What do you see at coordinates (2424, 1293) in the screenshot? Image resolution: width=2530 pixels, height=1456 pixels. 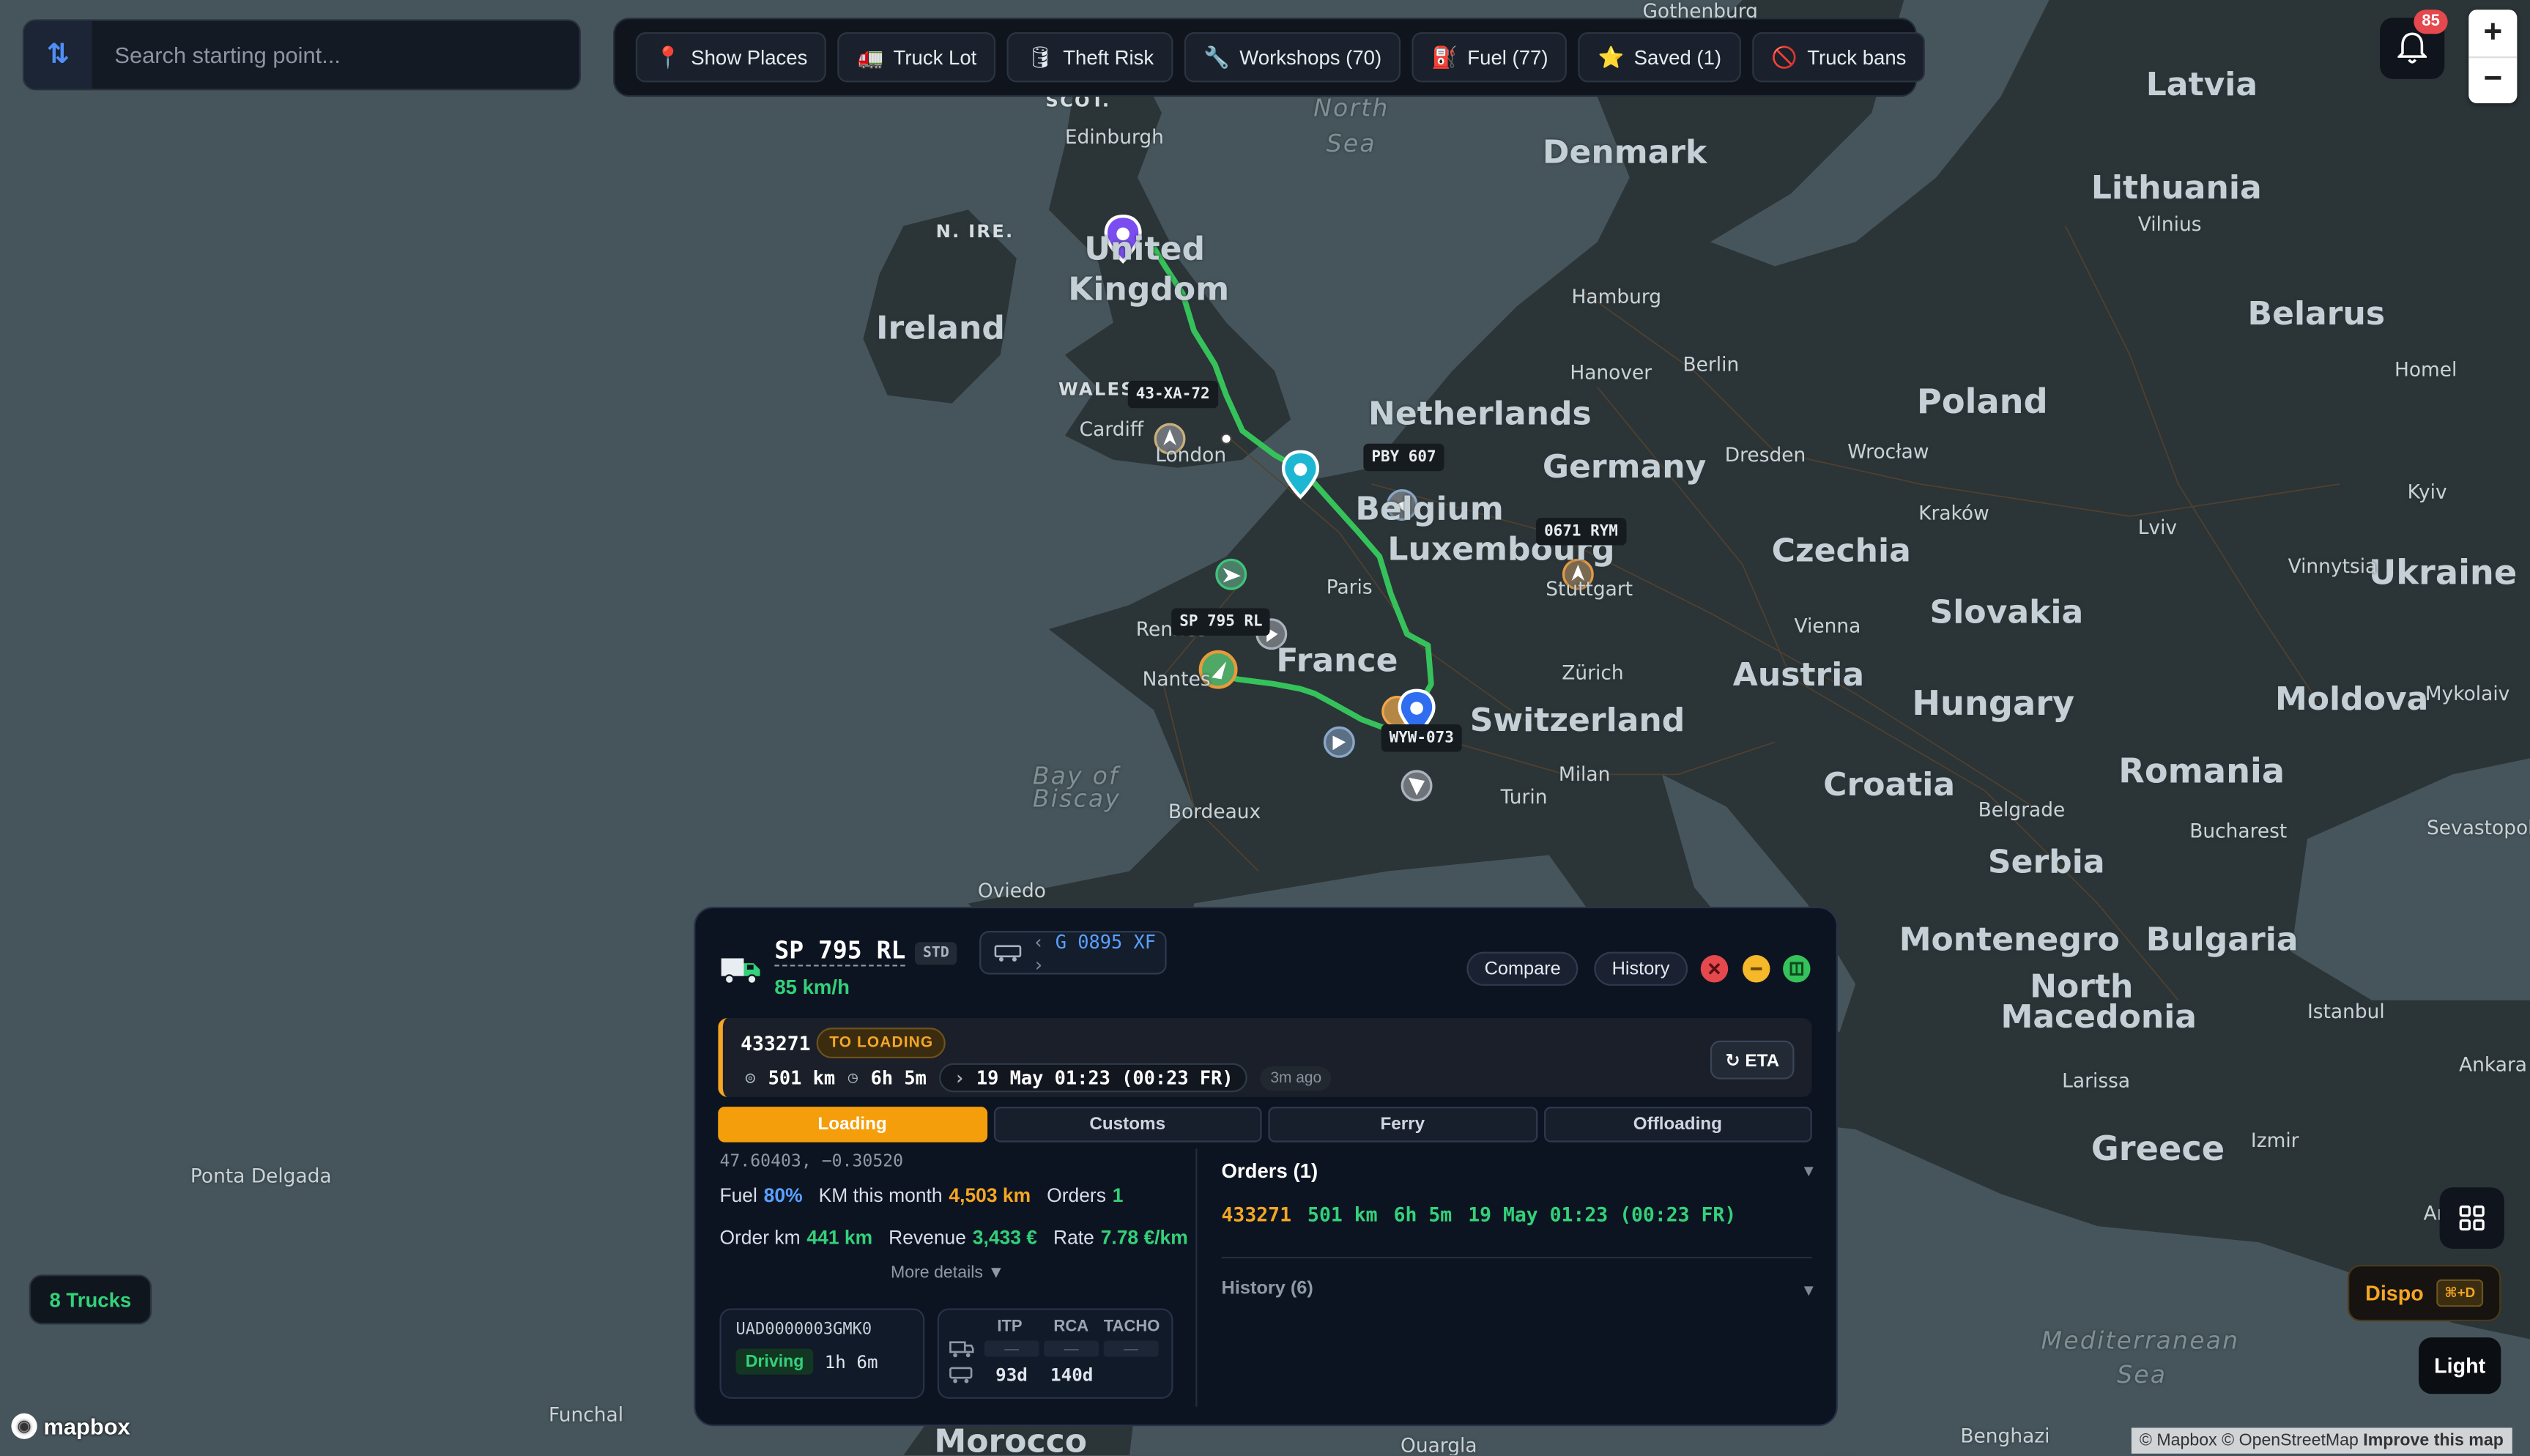 I see `dispo-button: Dispo ⌘+D` at bounding box center [2424, 1293].